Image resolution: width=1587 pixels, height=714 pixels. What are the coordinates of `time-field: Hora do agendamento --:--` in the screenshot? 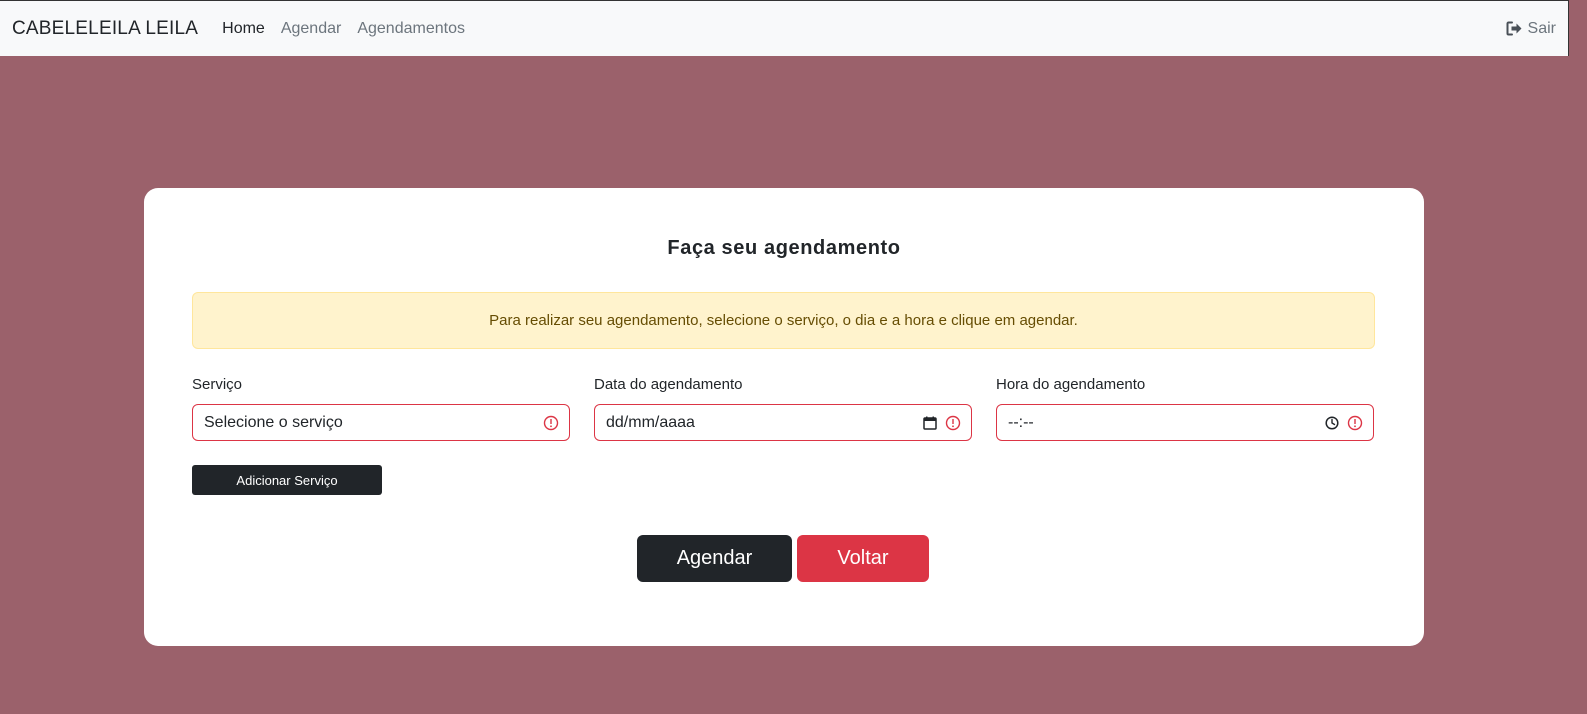 It's located at (1185, 408).